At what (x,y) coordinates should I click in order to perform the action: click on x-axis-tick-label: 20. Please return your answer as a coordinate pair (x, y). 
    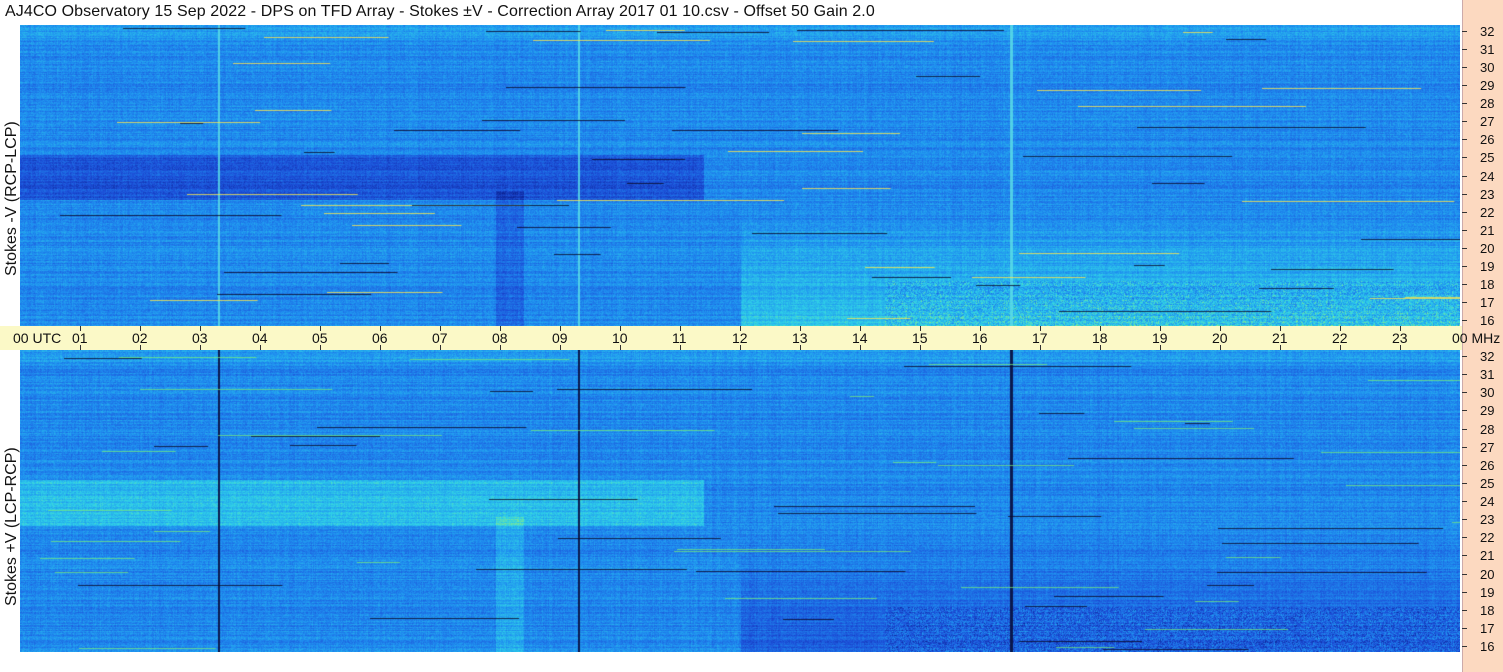
    Looking at the image, I should click on (1220, 338).